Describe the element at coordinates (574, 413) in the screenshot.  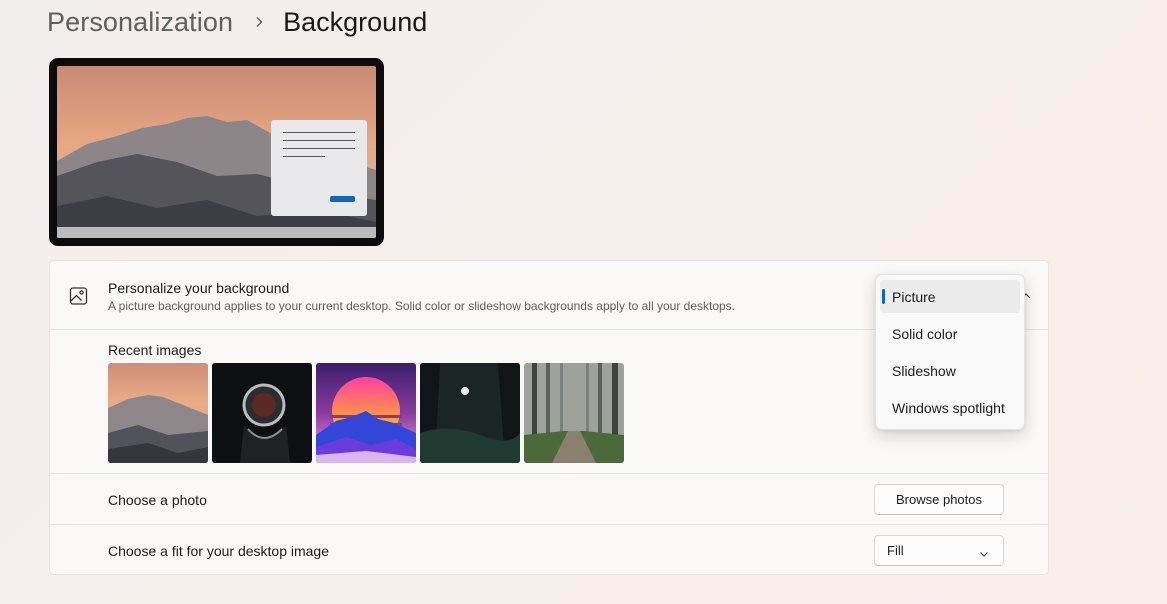
I see `recent-image-foggy-forest-road` at that location.